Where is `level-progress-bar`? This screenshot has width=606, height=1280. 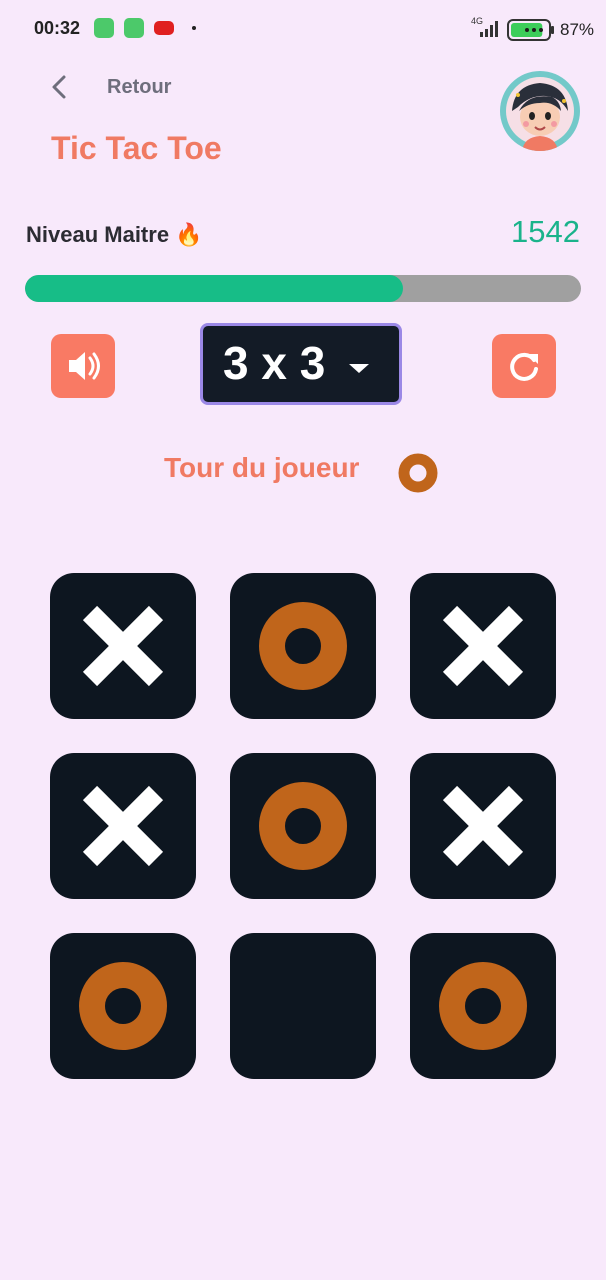 level-progress-bar is located at coordinates (303, 288).